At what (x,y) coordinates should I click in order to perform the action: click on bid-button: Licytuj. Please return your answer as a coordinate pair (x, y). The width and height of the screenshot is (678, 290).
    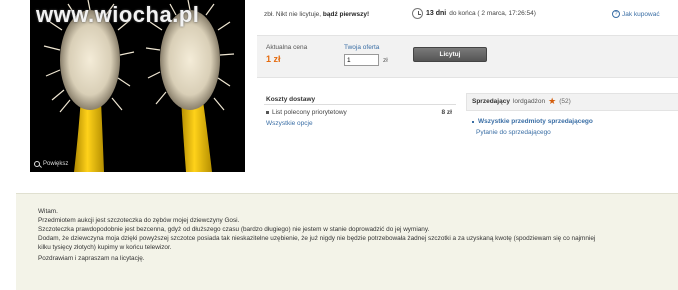
    Looking at the image, I should click on (450, 54).